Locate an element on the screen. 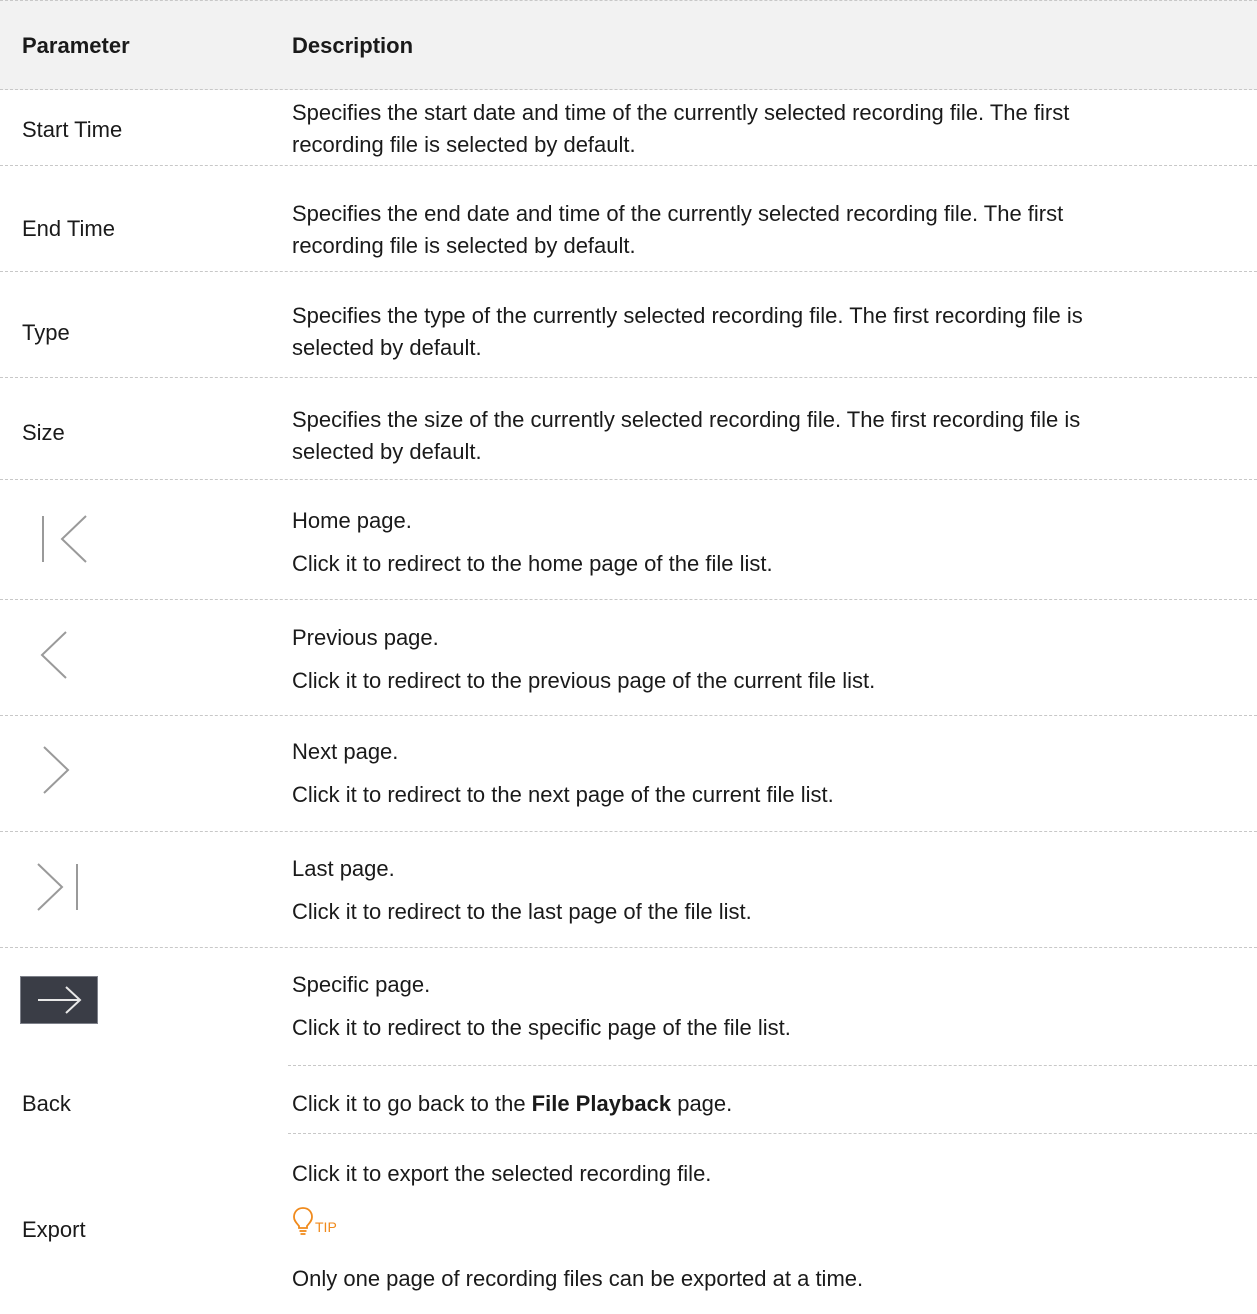  header-description: Description is located at coordinates (353, 45).